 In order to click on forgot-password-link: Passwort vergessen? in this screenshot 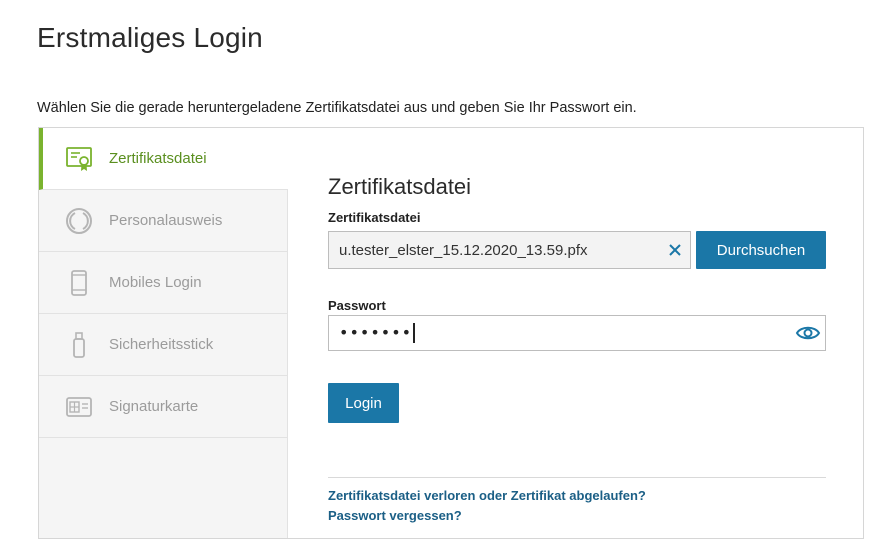, I will do `click(395, 515)`.